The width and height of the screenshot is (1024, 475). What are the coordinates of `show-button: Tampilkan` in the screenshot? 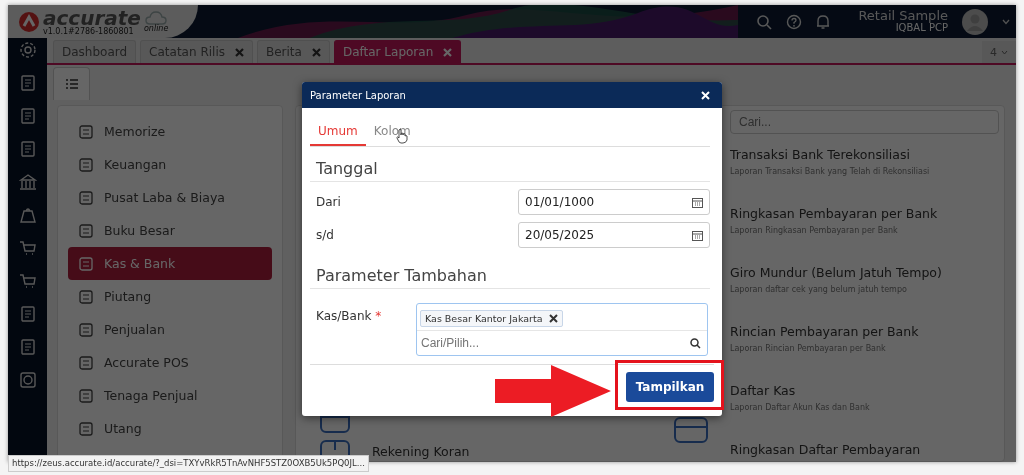 It's located at (670, 387).